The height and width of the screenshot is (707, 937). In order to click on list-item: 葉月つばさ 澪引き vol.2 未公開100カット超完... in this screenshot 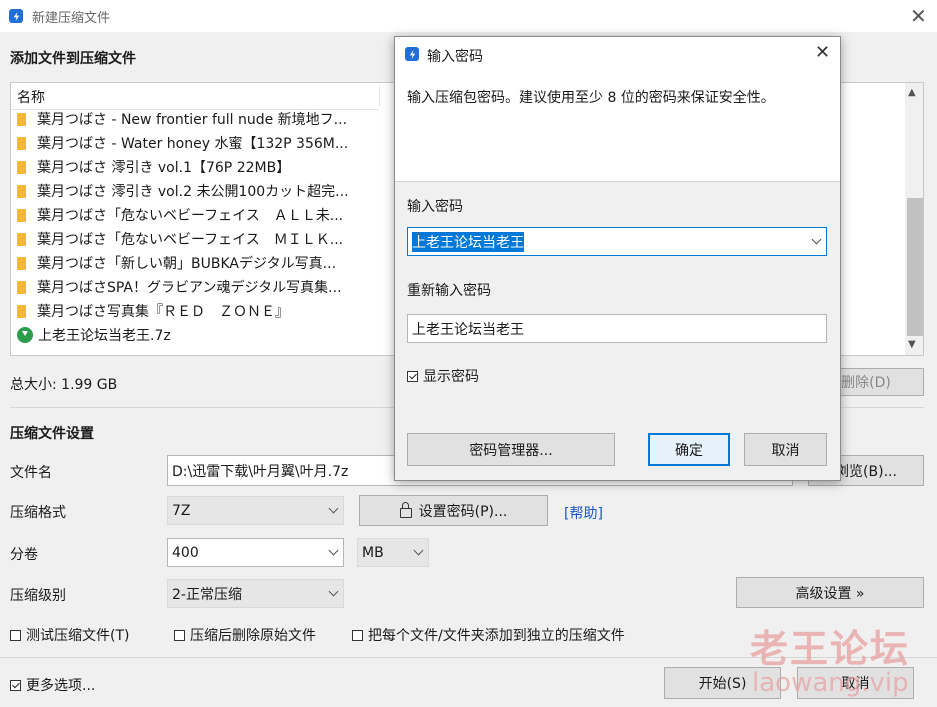, I will do `click(183, 191)`.